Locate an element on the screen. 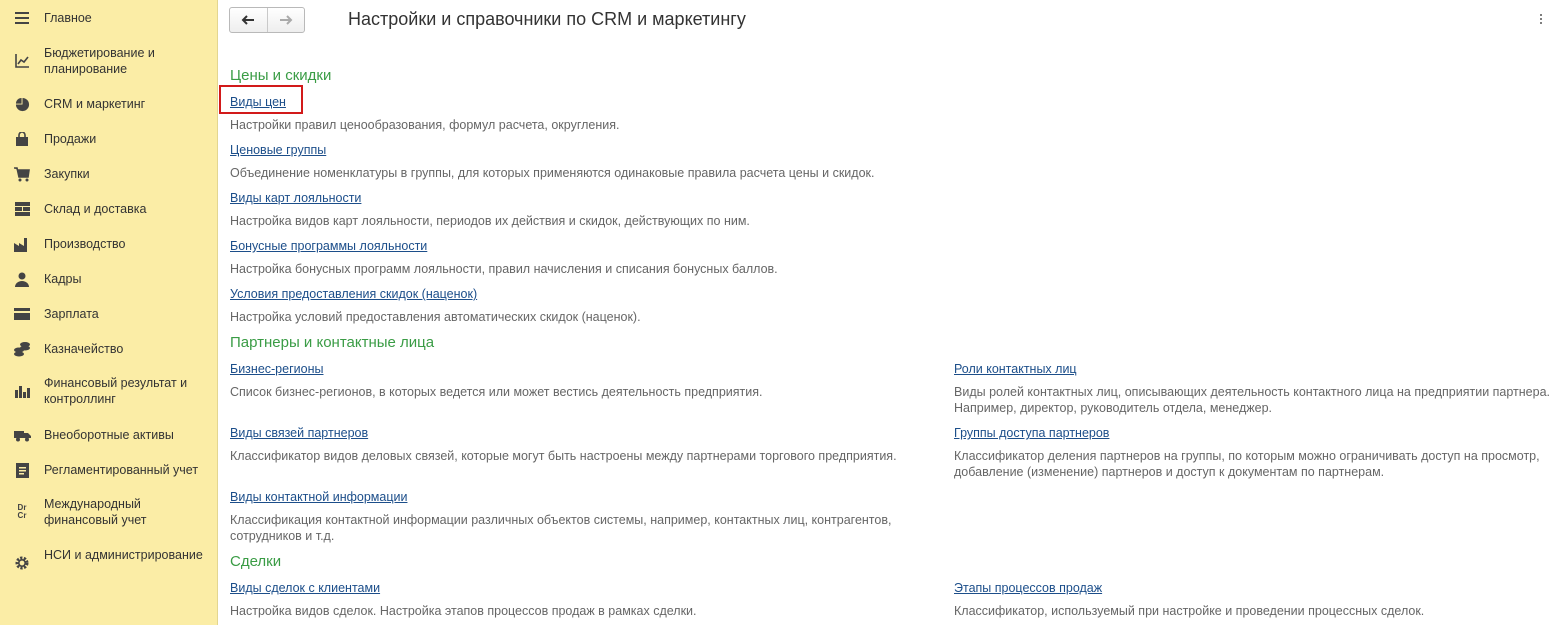 The height and width of the screenshot is (625, 1568). sidebar-item-label: Внеоборотные активы is located at coordinates (109, 435).